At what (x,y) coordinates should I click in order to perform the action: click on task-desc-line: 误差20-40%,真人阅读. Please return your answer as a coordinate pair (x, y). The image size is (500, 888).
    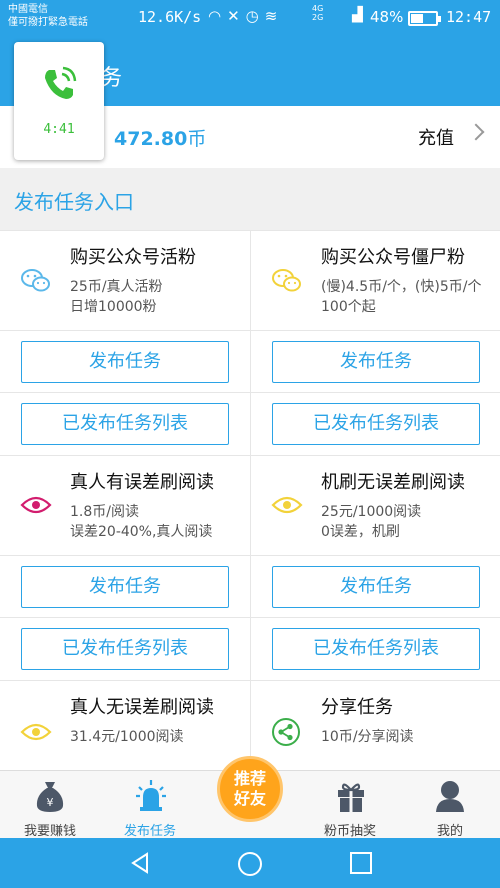
    Looking at the image, I should click on (141, 532).